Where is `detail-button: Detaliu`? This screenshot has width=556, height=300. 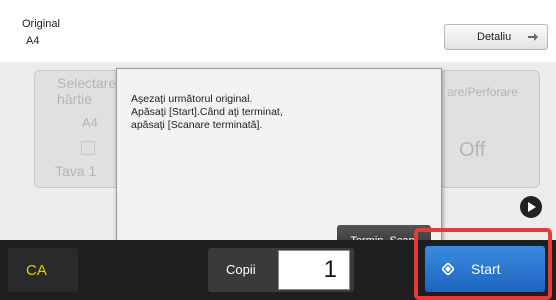
detail-button: Detaliu is located at coordinates (496, 37).